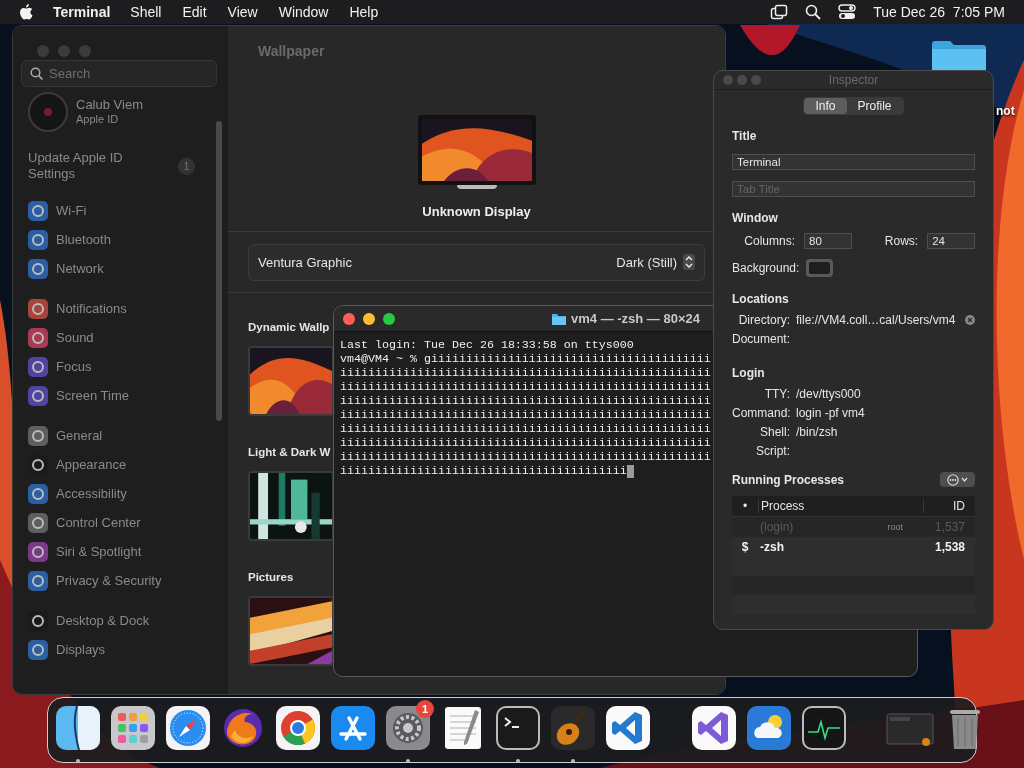 The image size is (1024, 768). Describe the element at coordinates (745, 547) in the screenshot. I see `table-cell: $` at that location.